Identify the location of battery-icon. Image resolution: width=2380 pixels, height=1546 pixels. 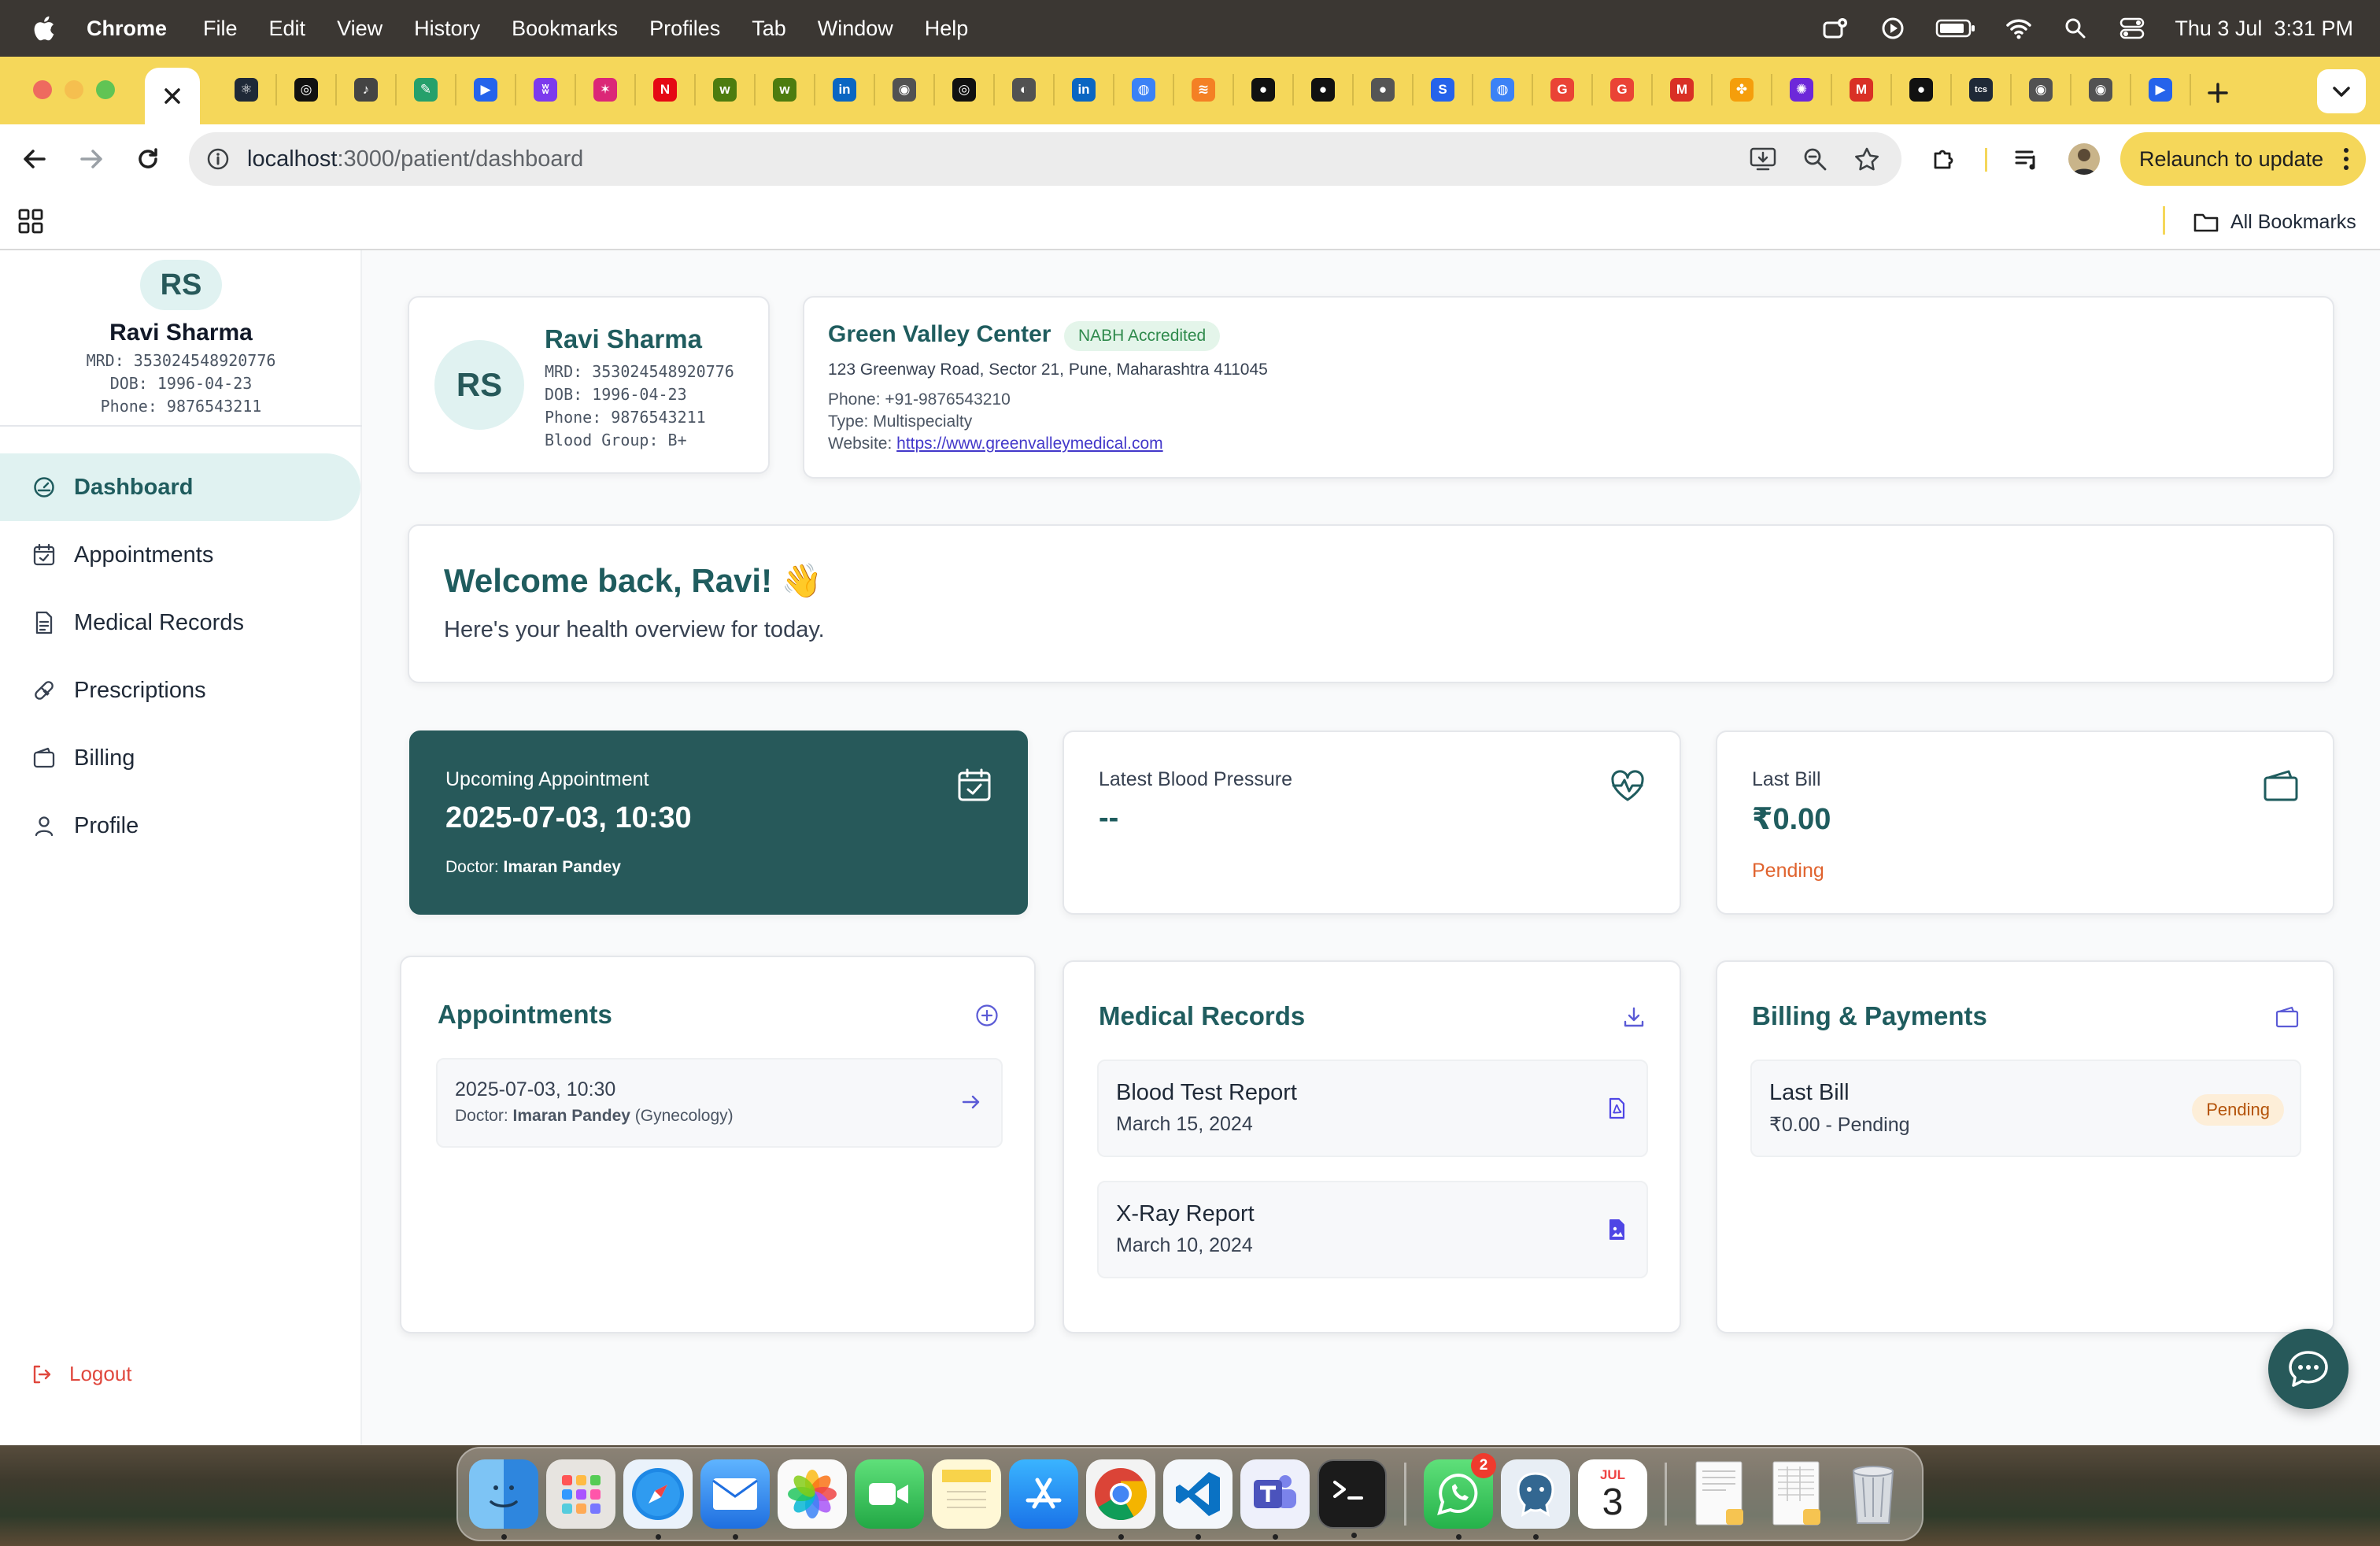
(1955, 28).